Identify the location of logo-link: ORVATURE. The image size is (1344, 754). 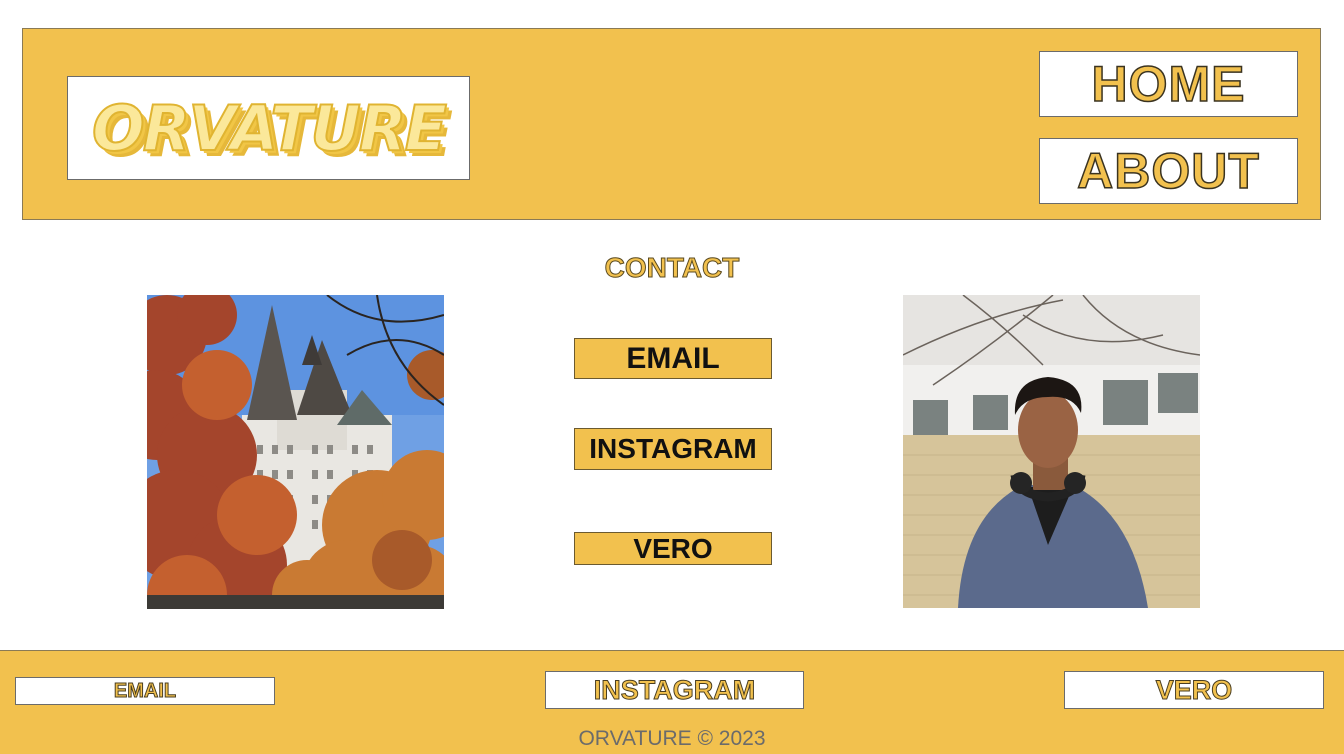
(268, 128).